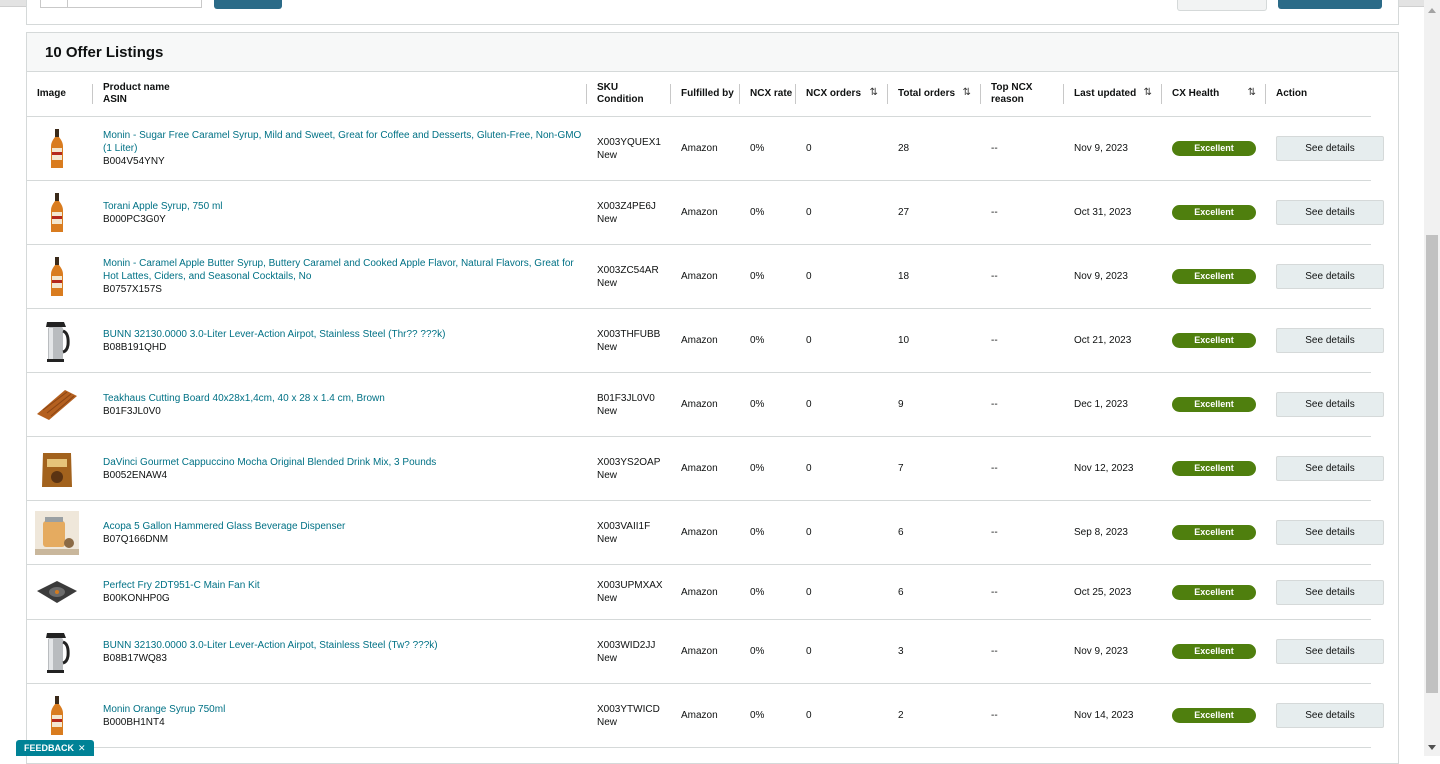 This screenshot has height=764, width=1440. I want to click on total-orders-cell: 27, so click(934, 212).